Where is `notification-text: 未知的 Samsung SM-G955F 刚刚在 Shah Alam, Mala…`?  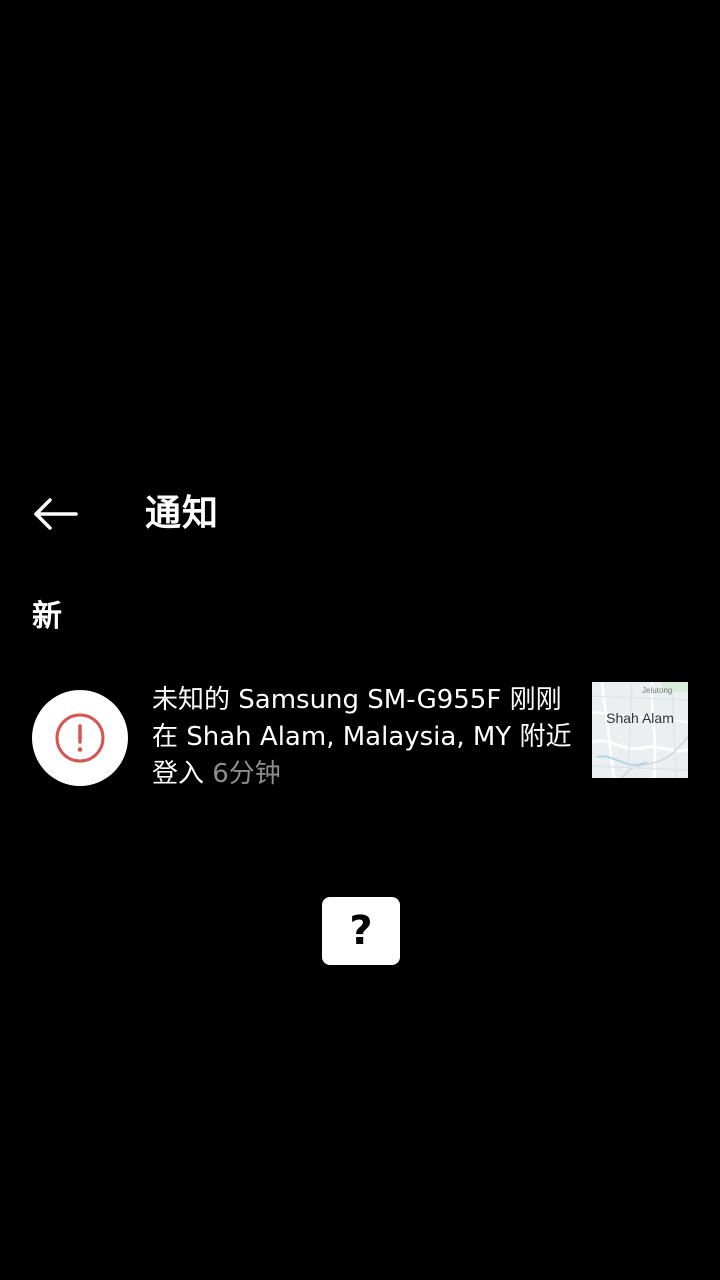 notification-text: 未知的 Samsung SM-G955F 刚刚在 Shah Alam, Mala… is located at coordinates (362, 737).